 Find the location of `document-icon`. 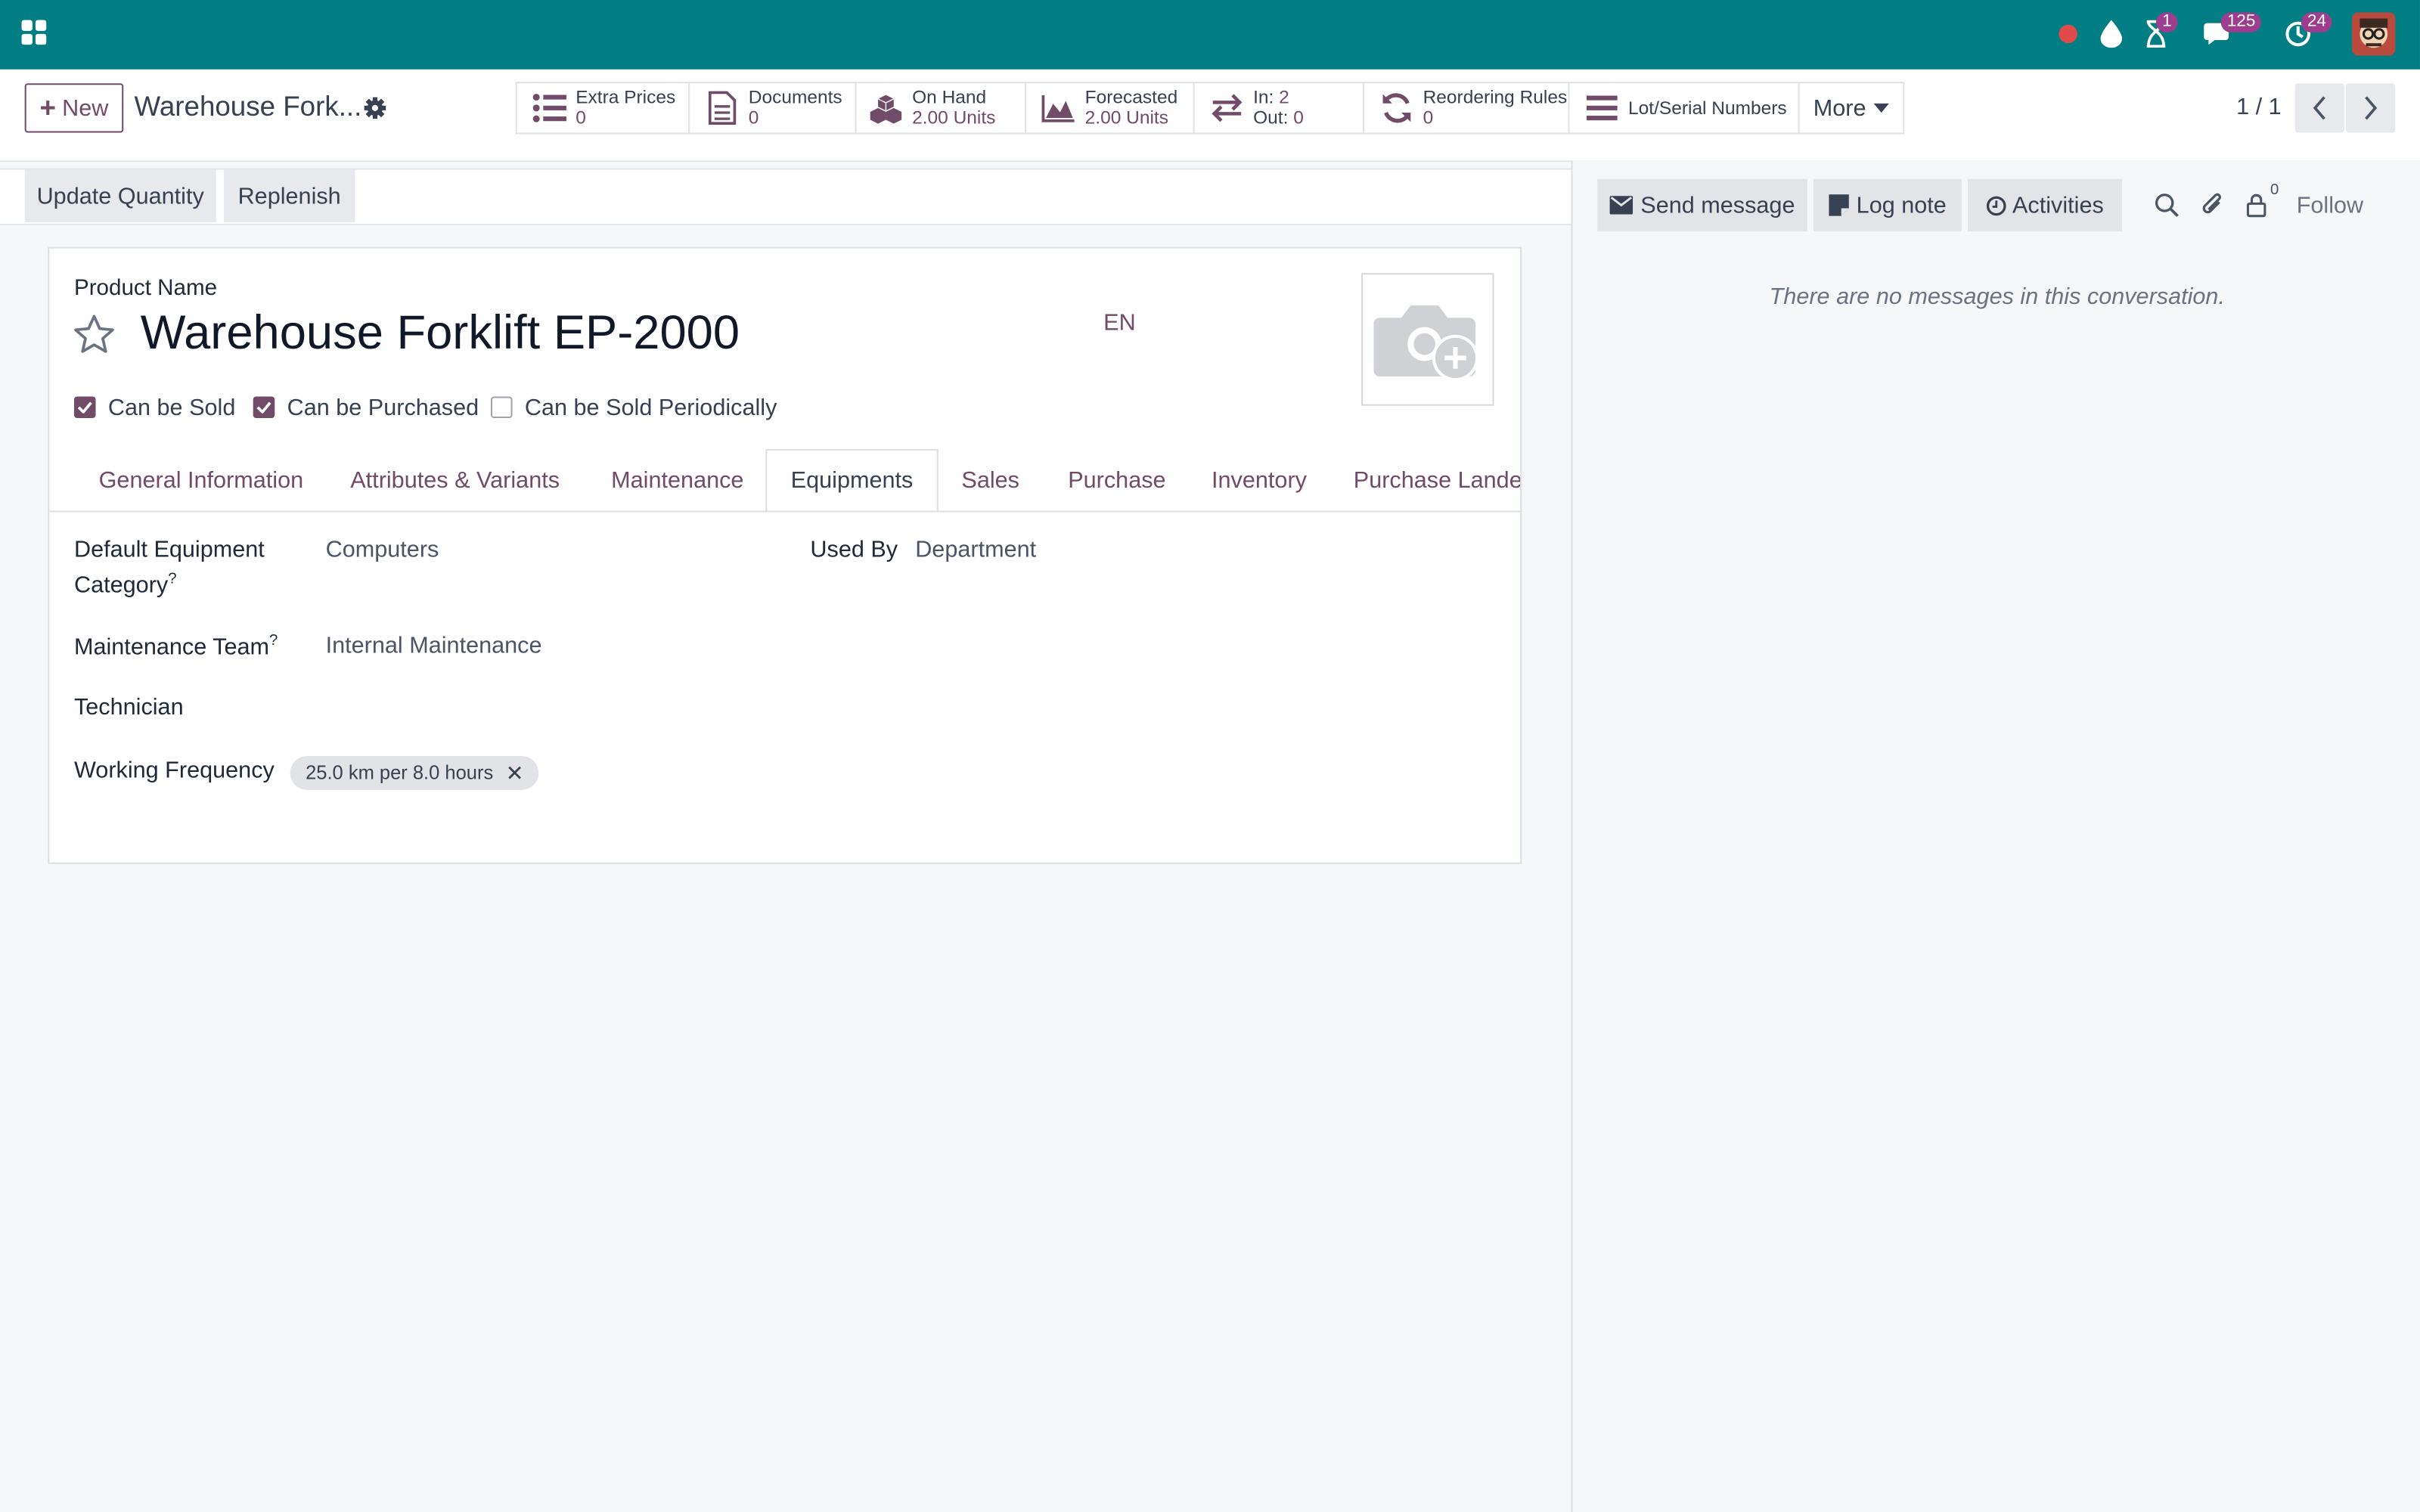

document-icon is located at coordinates (723, 108).